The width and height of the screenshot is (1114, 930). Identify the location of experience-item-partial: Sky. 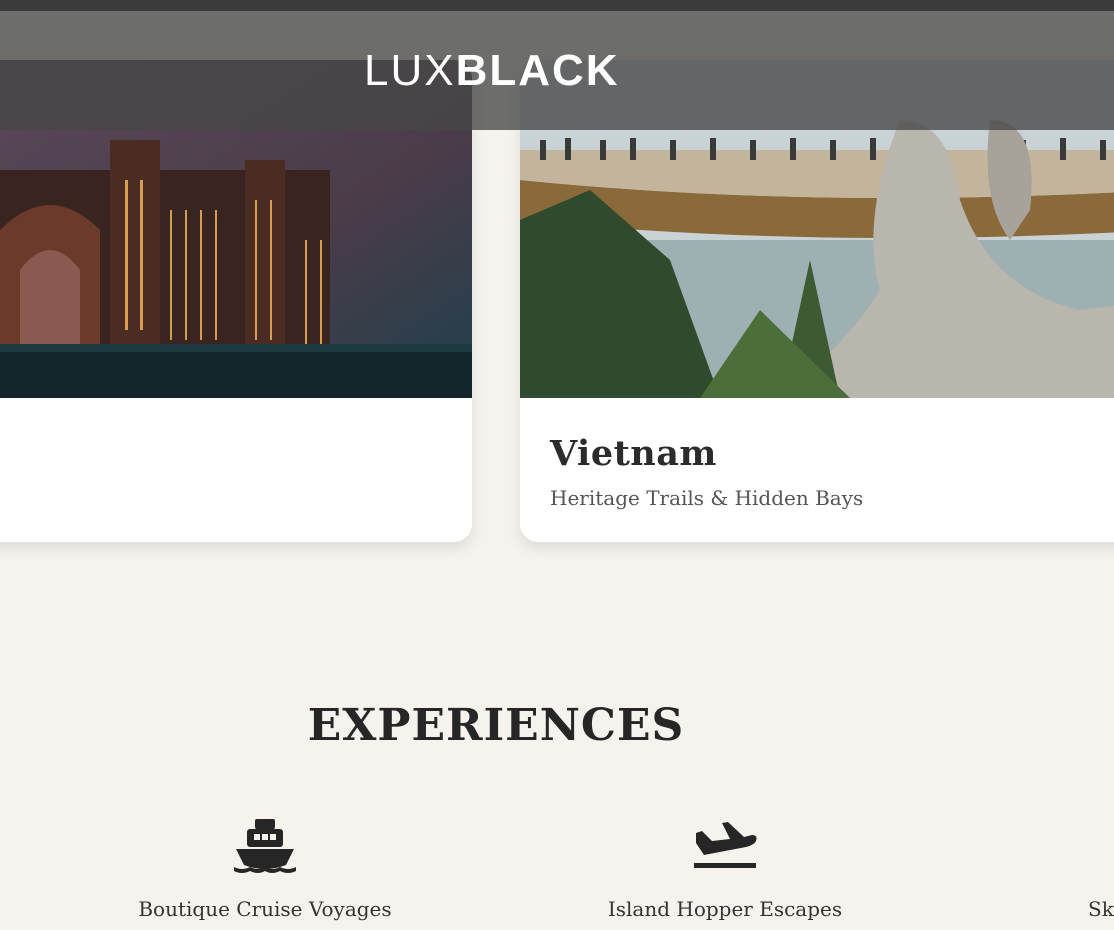
(1101, 868).